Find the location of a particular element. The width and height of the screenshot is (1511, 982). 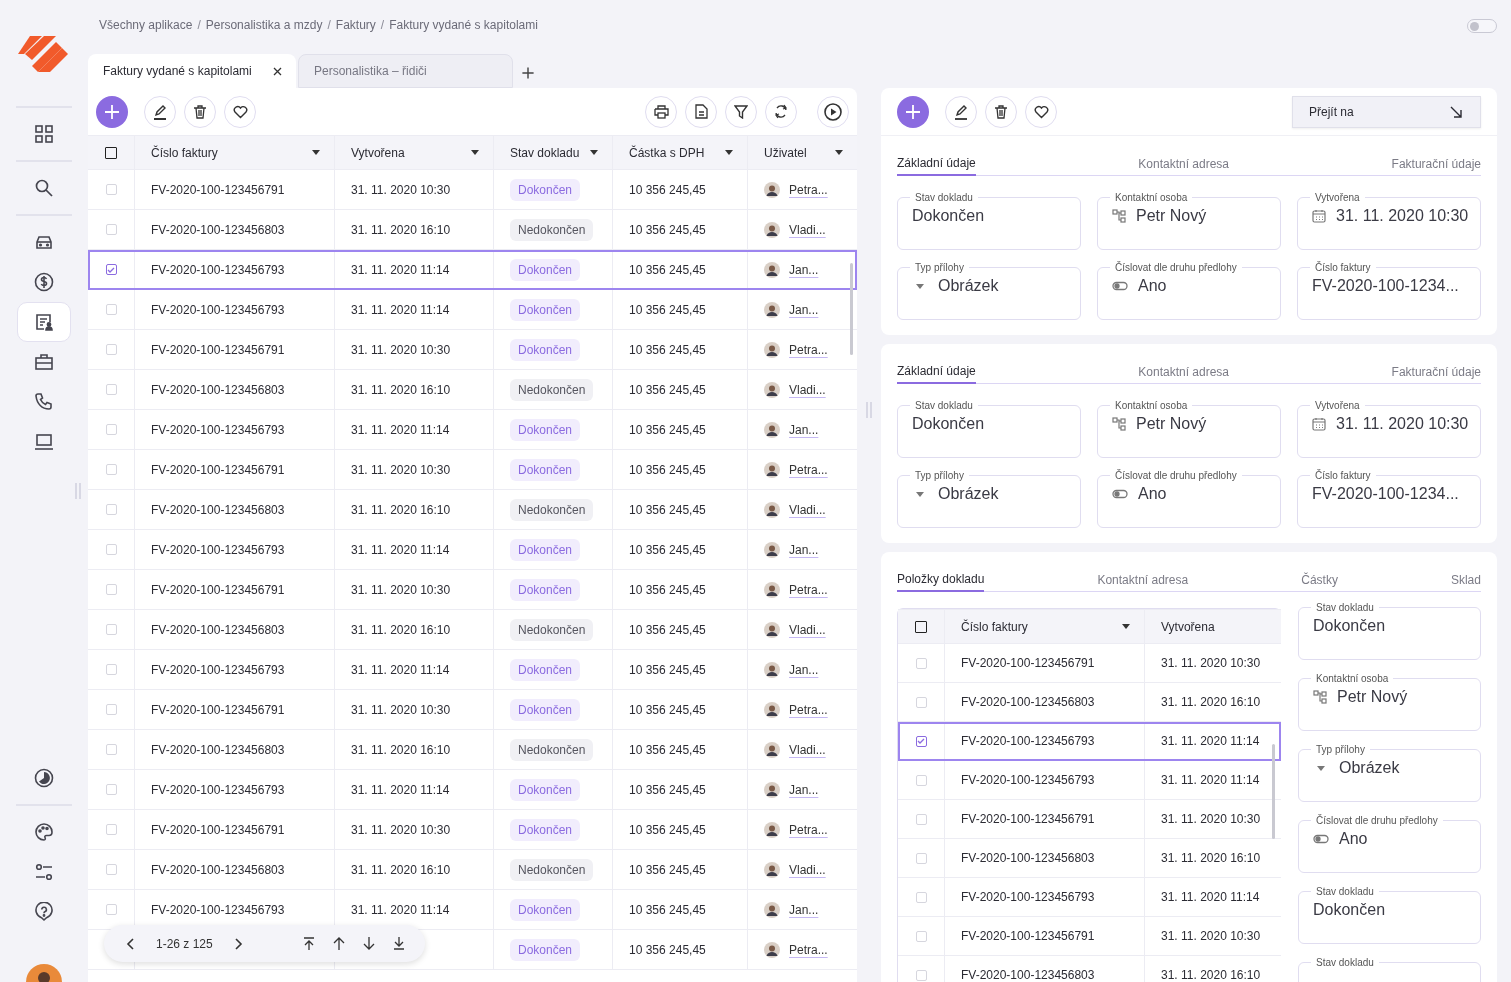

logo is located at coordinates (43, 54).